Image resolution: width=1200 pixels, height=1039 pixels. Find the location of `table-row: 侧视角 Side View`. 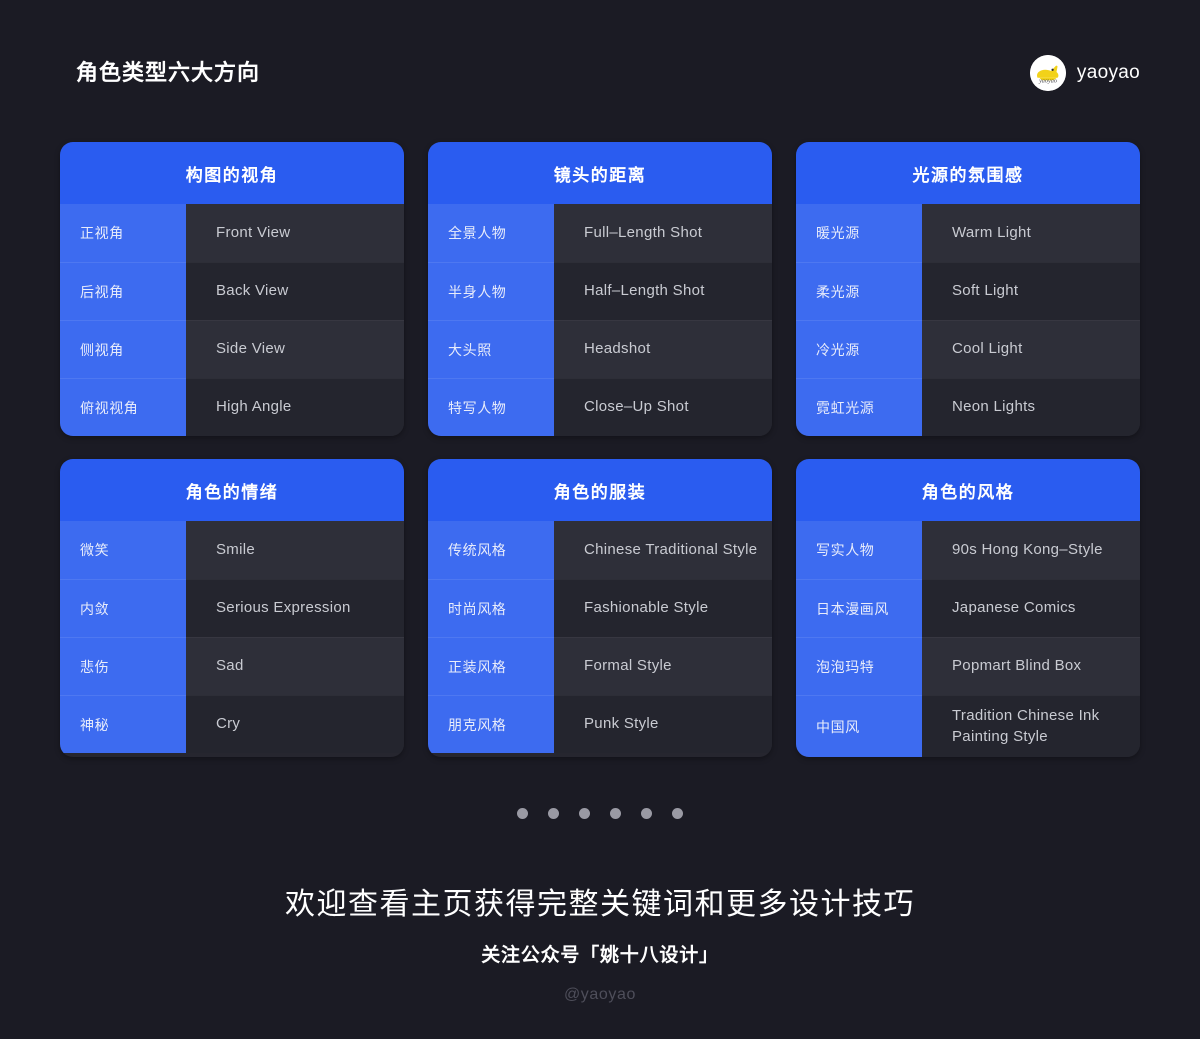

table-row: 侧视角 Side View is located at coordinates (232, 349).